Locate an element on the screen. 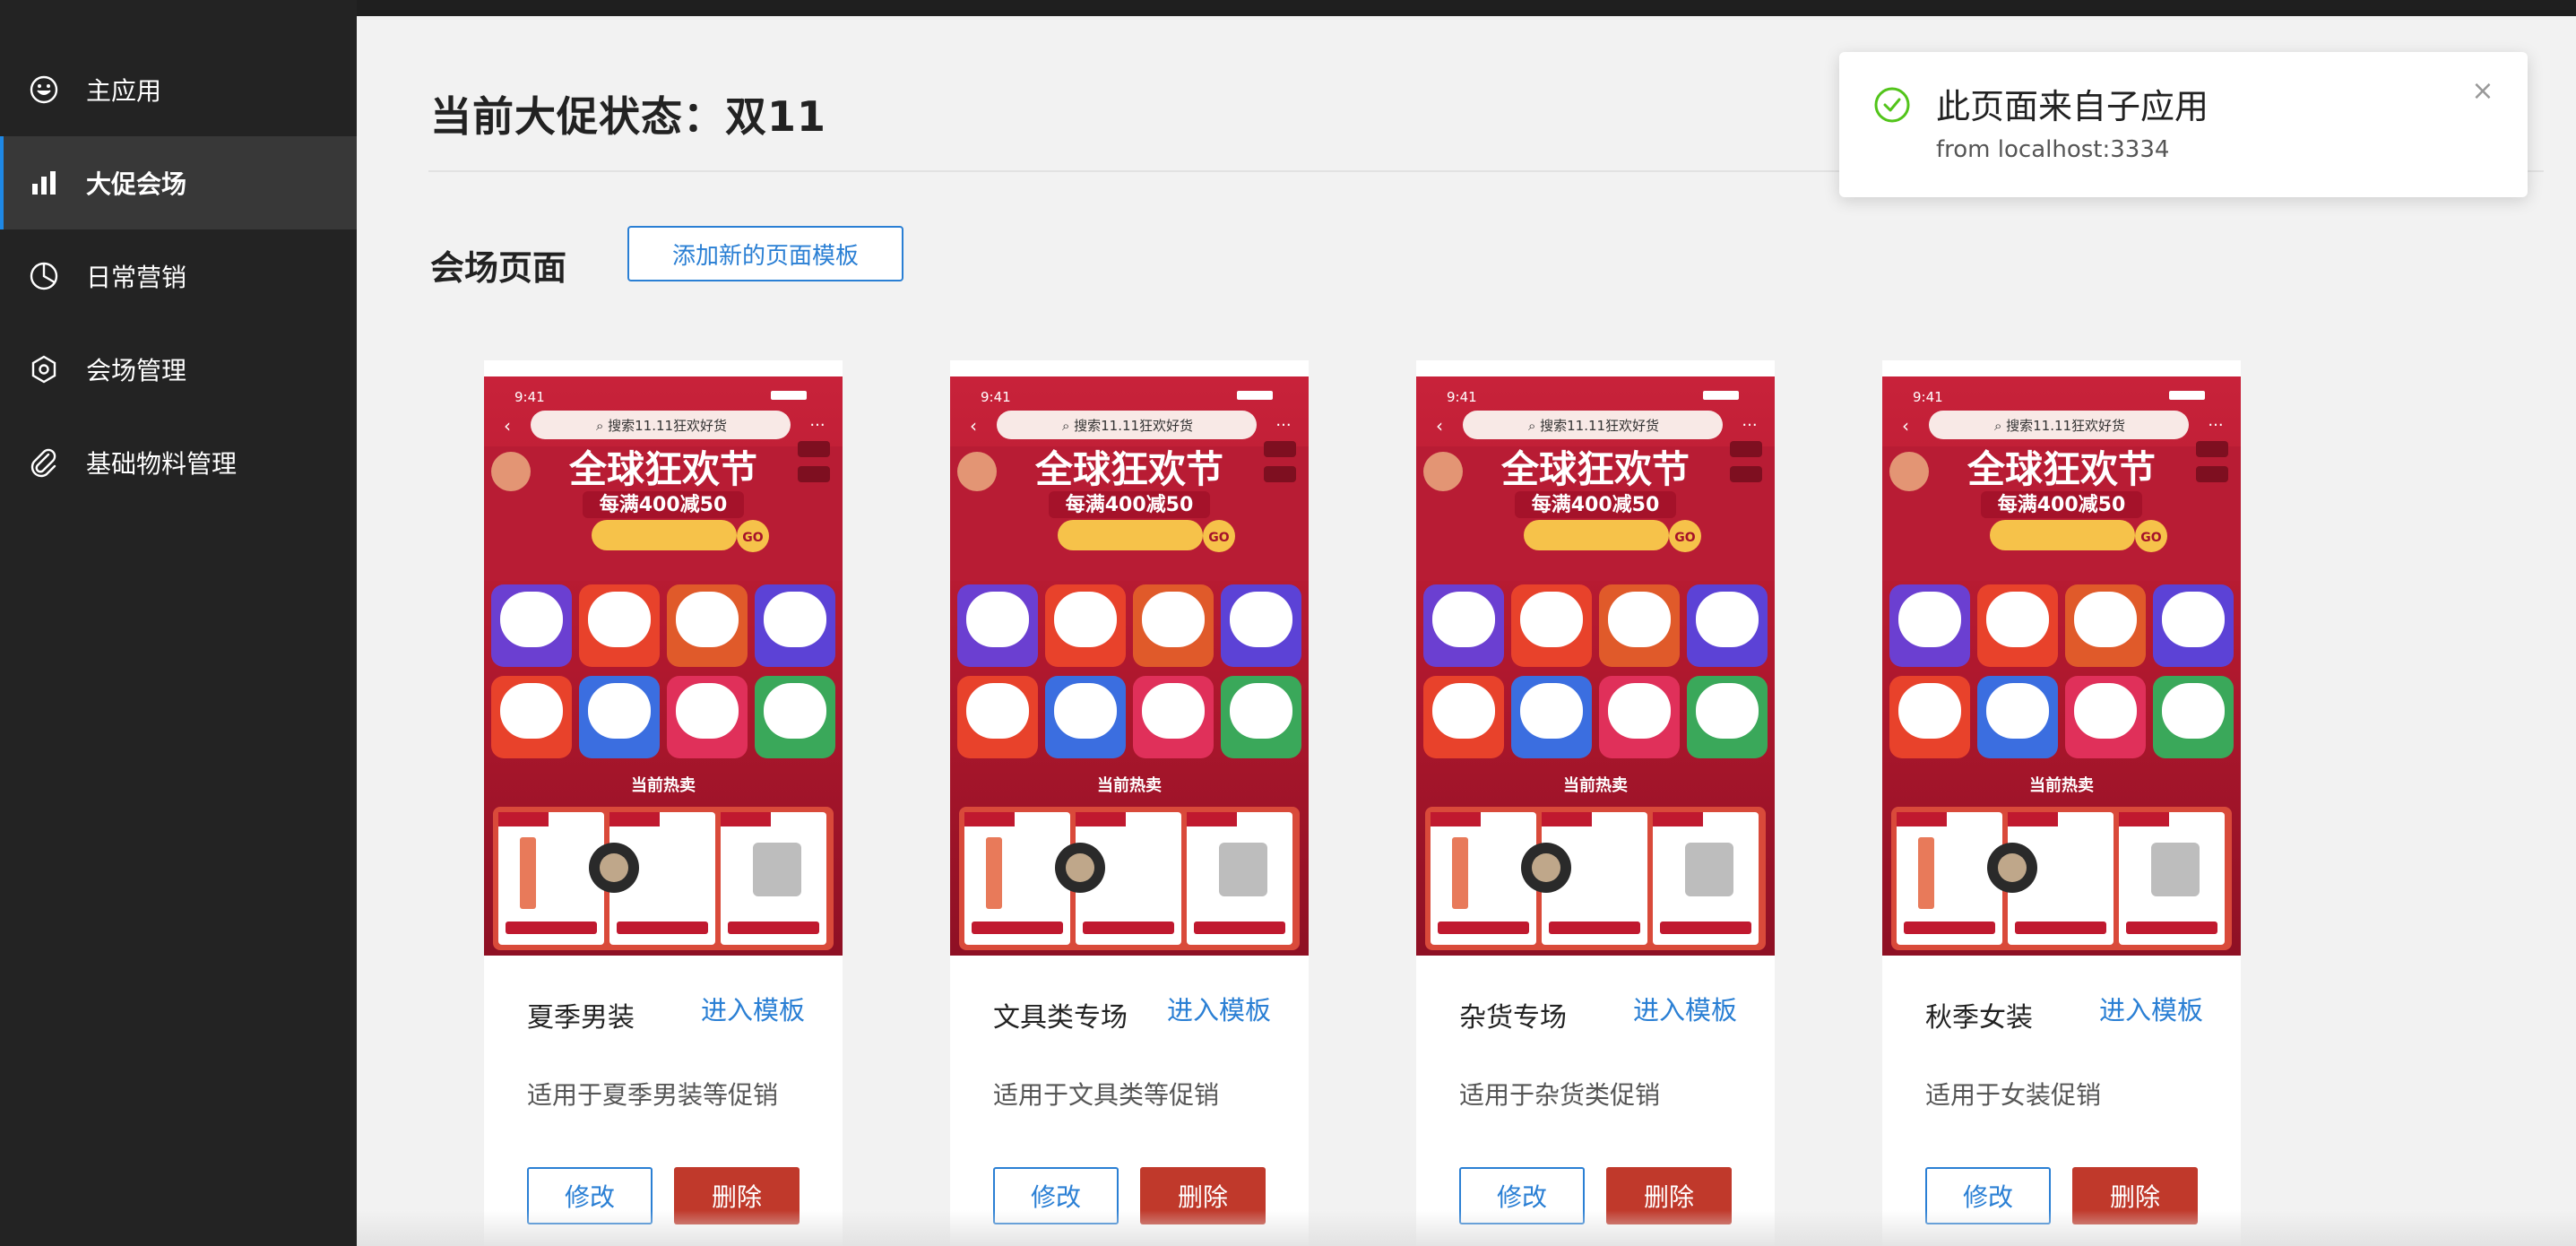 The image size is (2576, 1246). card-title: 夏季男装 is located at coordinates (581, 1018).